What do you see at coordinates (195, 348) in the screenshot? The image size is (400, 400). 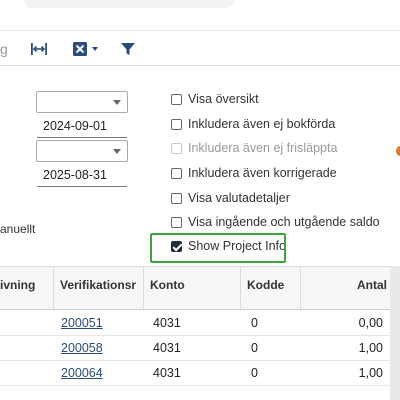 I see `table-row: 200058 4031 0 1,00` at bounding box center [195, 348].